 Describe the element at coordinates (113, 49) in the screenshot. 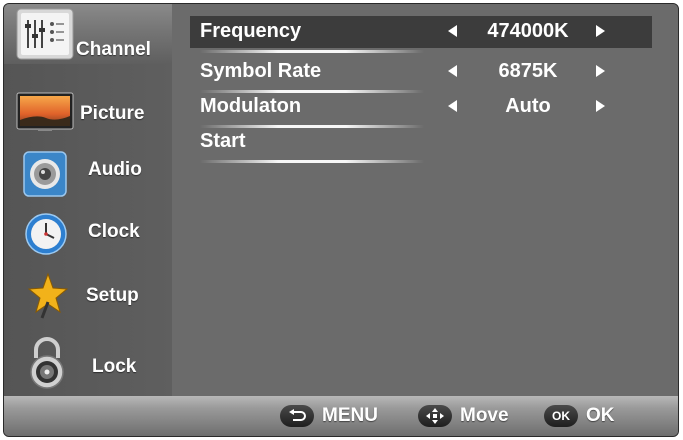

I see `sidebar-item-label: Channel` at that location.